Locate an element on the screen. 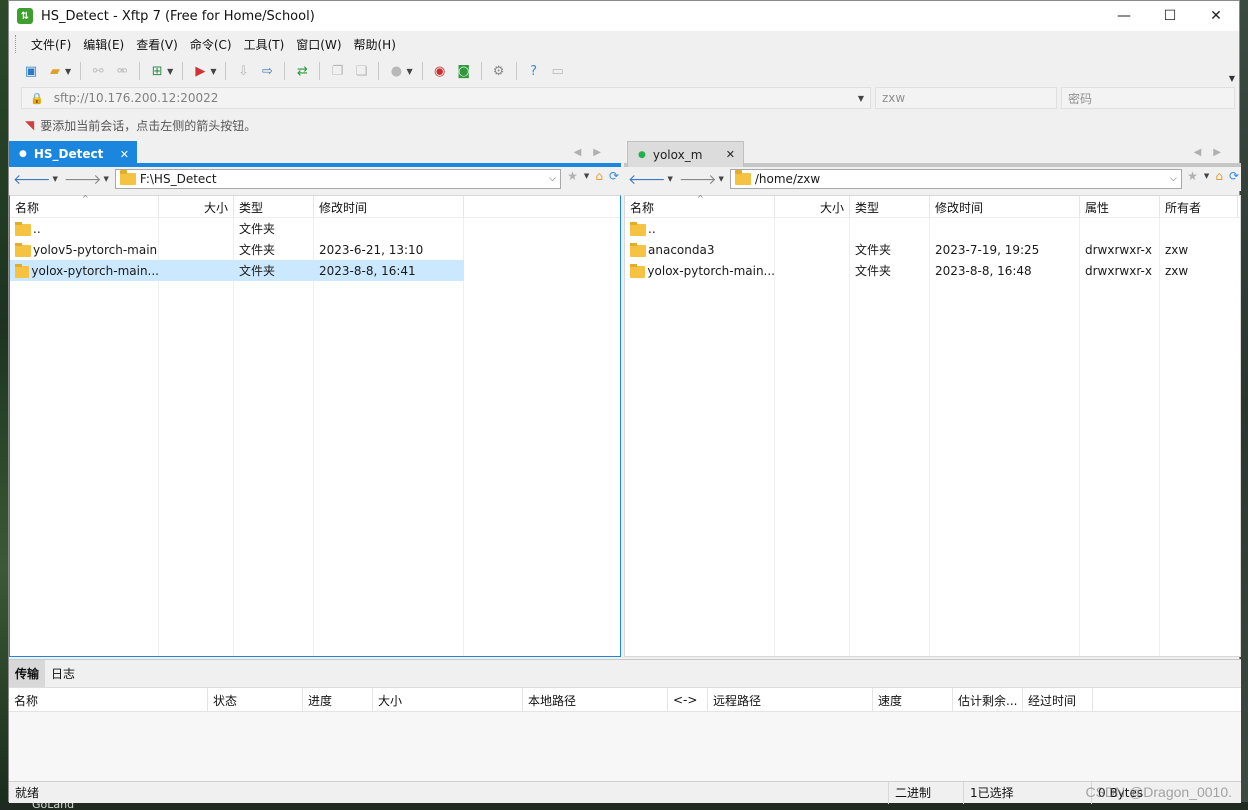 The width and height of the screenshot is (1248, 810). tab-hs-detect: ● HS_Detect ✕ is located at coordinates (73, 154).